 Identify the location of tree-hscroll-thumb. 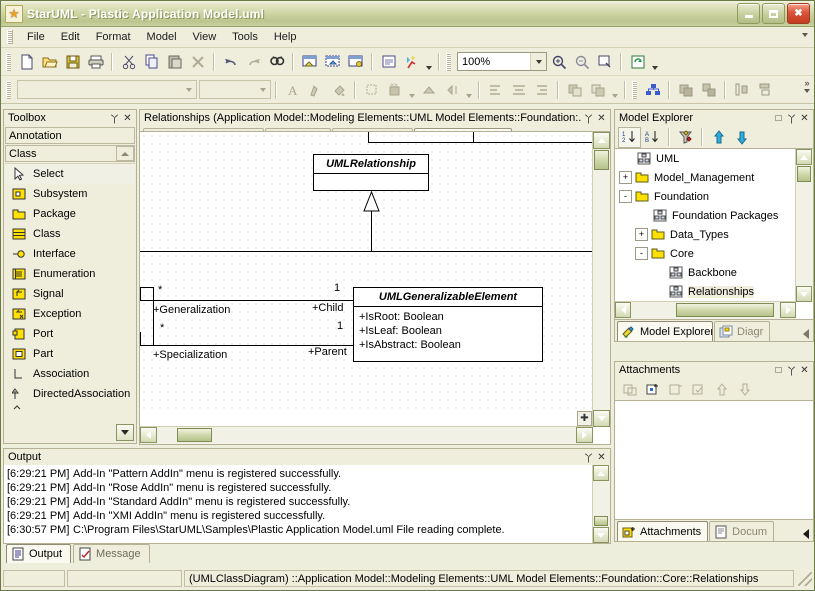
(725, 310).